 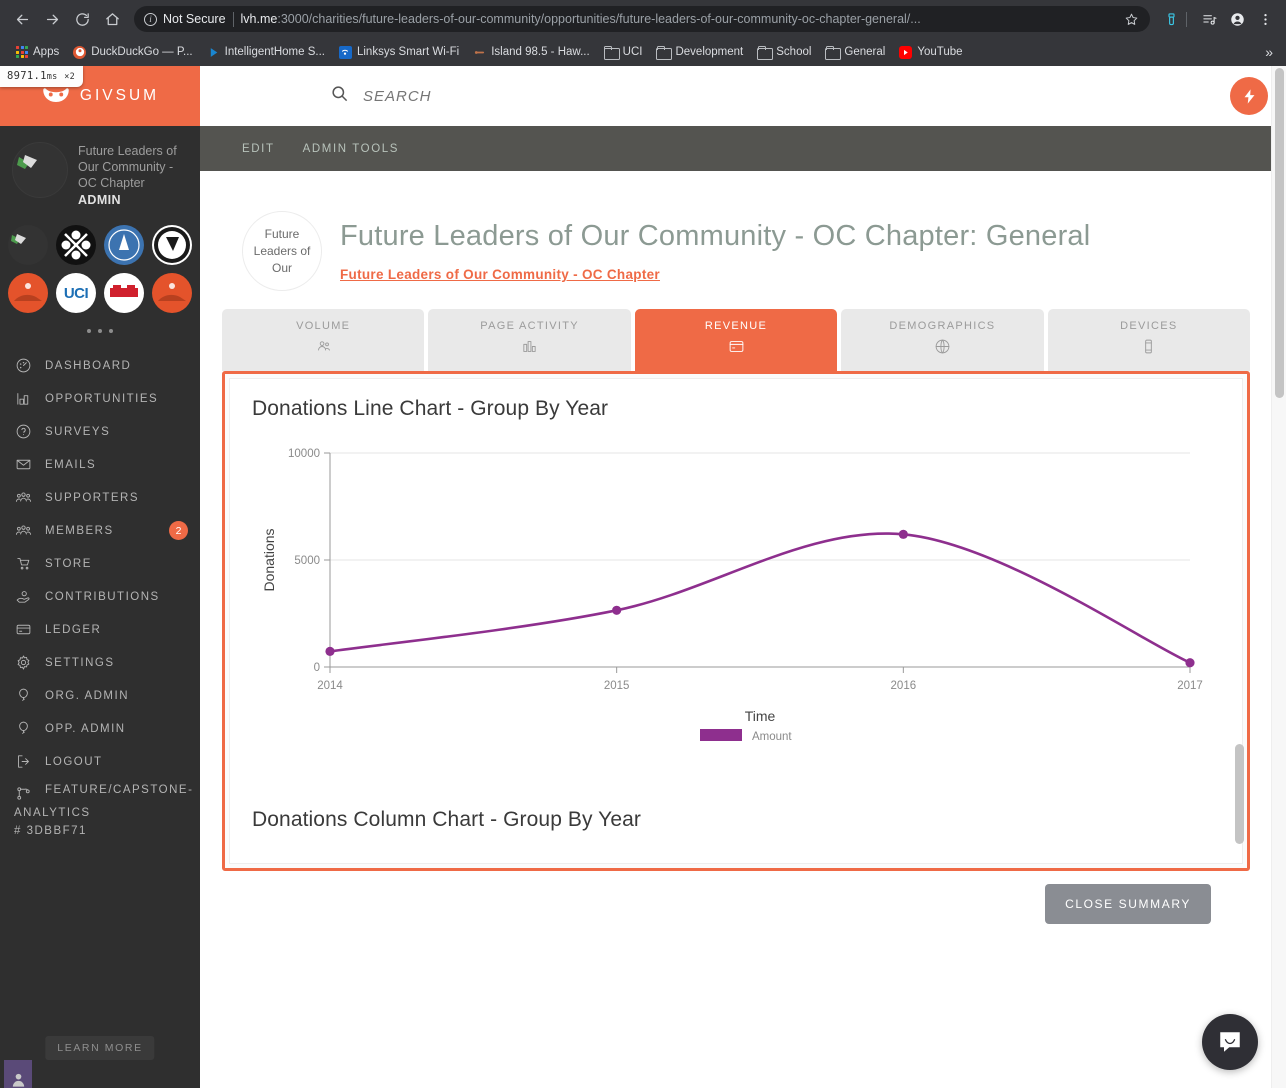 I want to click on sidebar-item-label: CONTRIBUTIONS, so click(x=102, y=596).